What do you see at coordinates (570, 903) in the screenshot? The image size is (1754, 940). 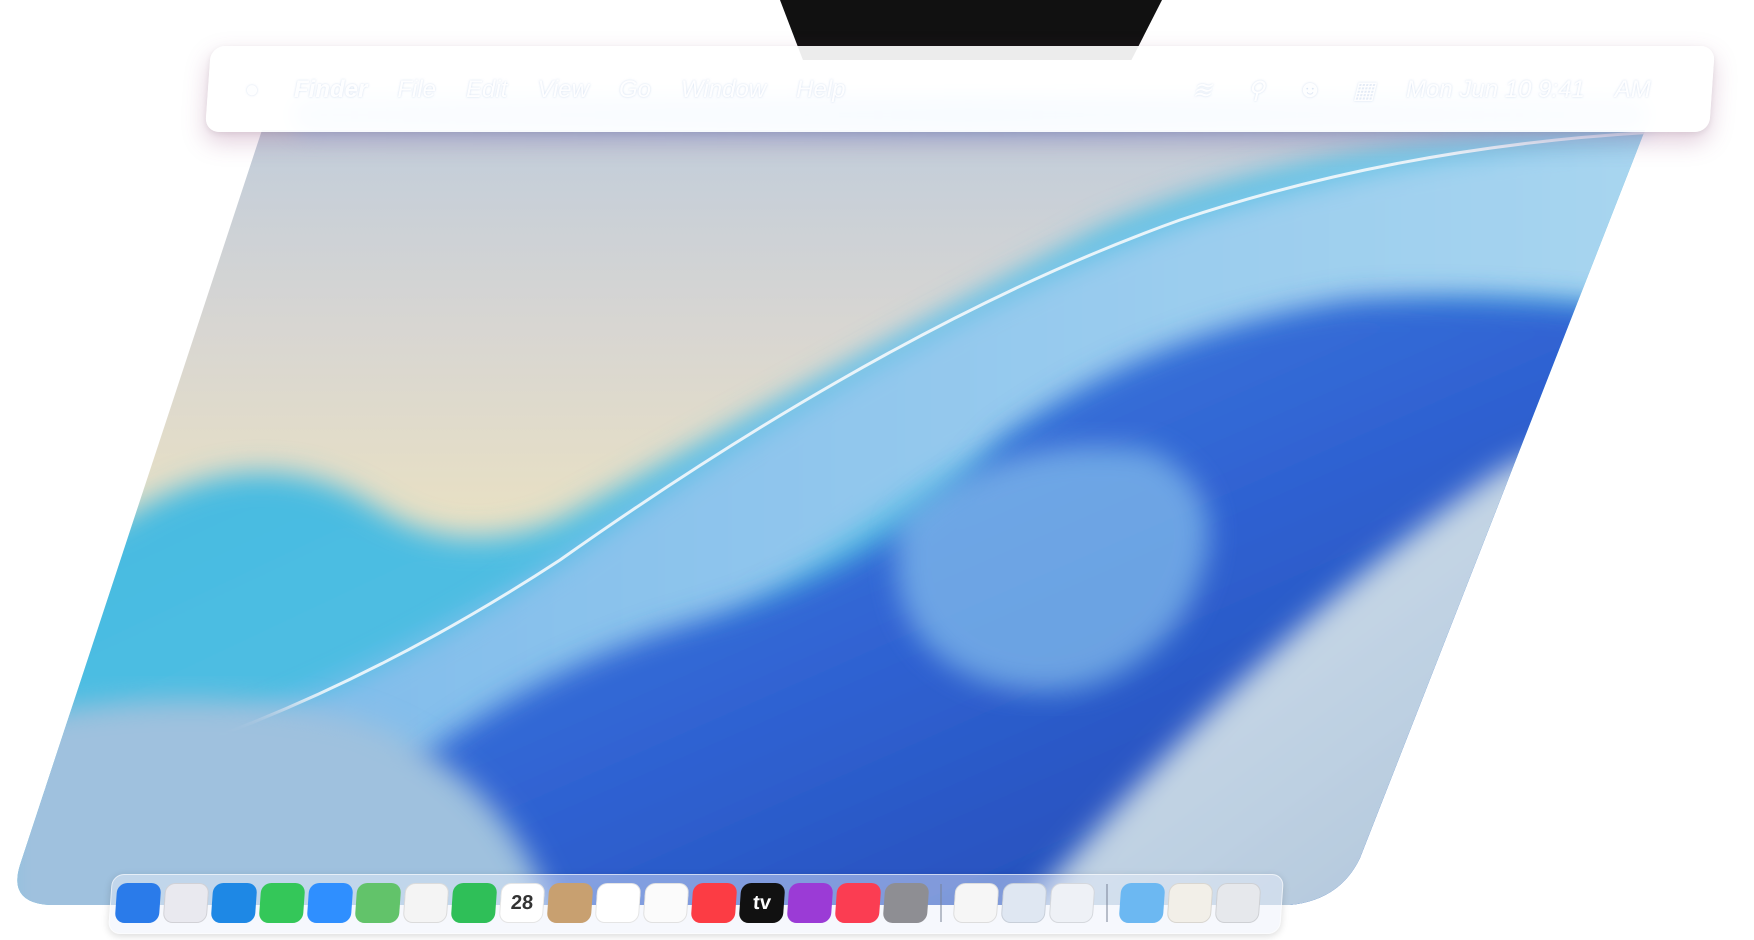 I see `contacts-icon` at bounding box center [570, 903].